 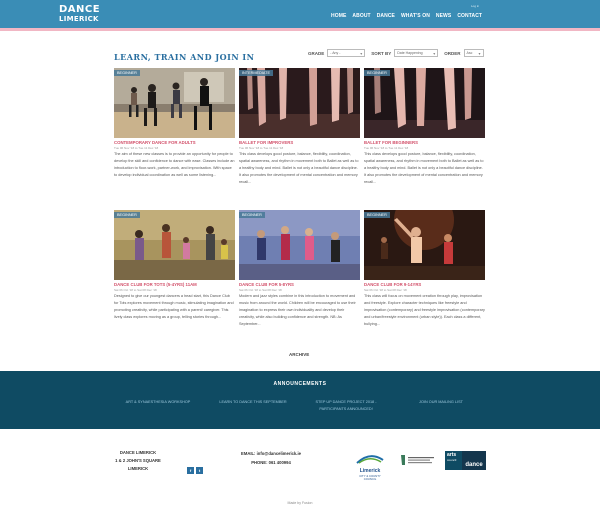 What do you see at coordinates (79, 19) in the screenshot?
I see `logo-line-2: LIMERICK` at bounding box center [79, 19].